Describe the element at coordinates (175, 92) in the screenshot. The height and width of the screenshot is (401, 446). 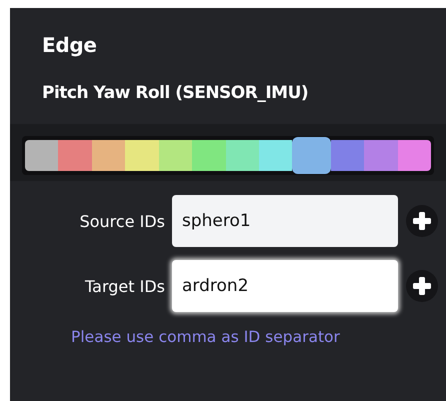
I see `panel-subtitle: Pitch Yaw Roll (SENSOR_IMU)` at that location.